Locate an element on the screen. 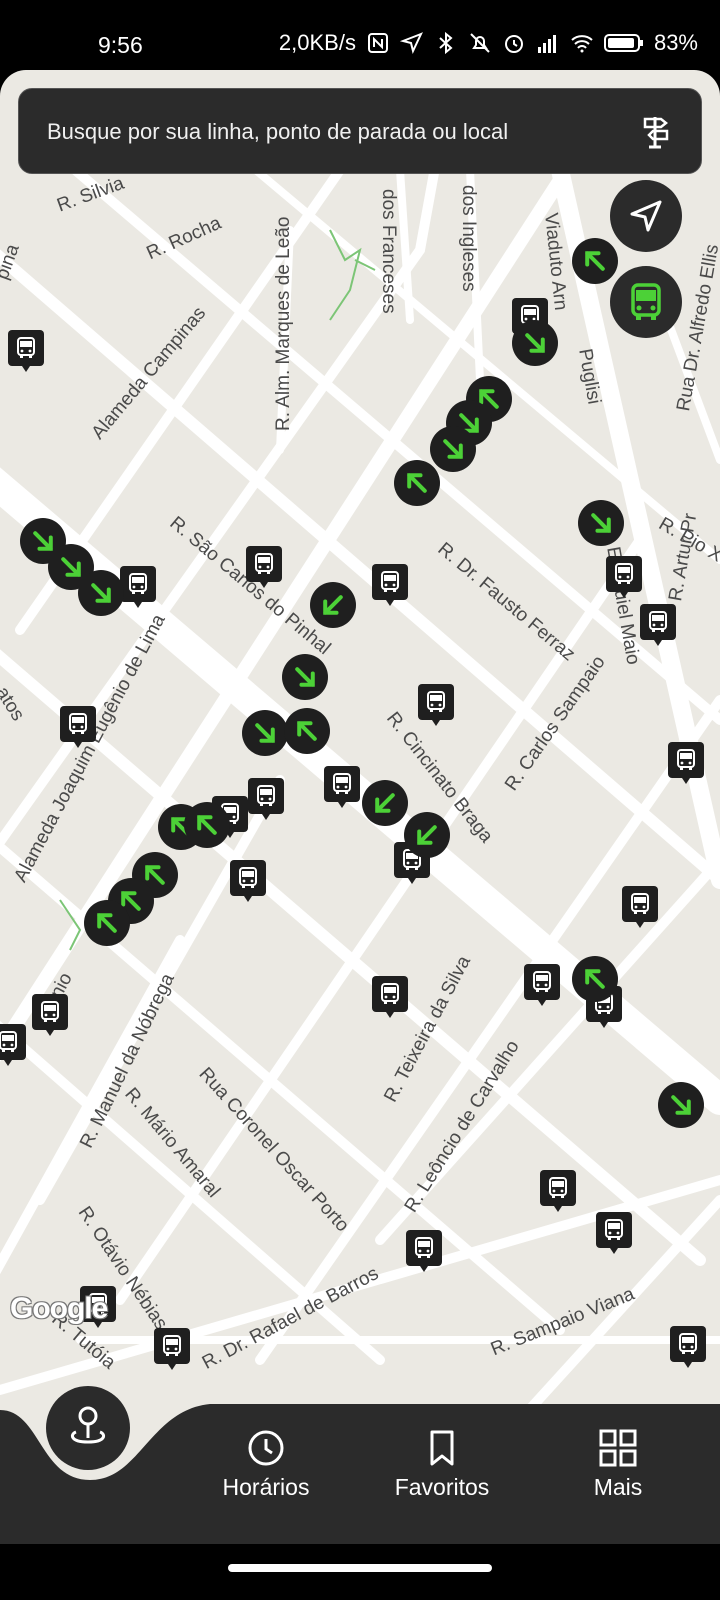  bus-layer-button is located at coordinates (646, 302).